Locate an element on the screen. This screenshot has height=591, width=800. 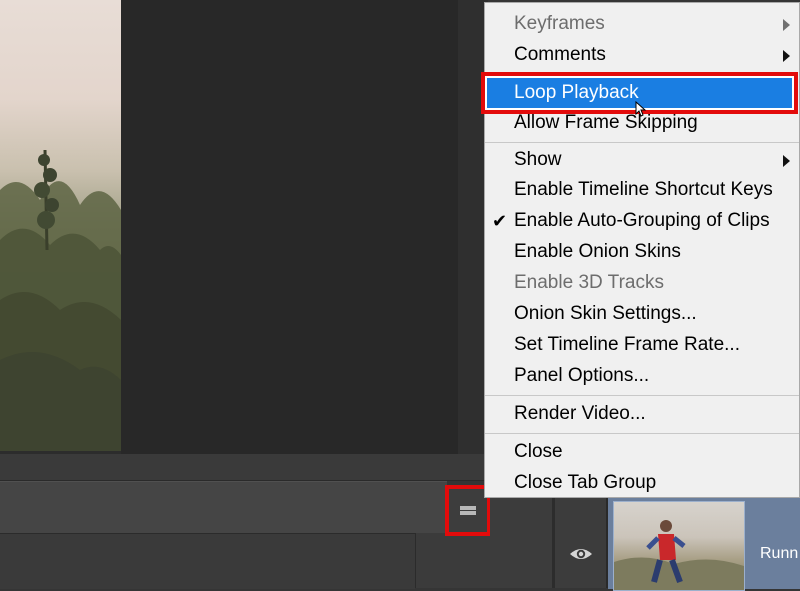
menu-item-show: Show is located at coordinates (642, 160).